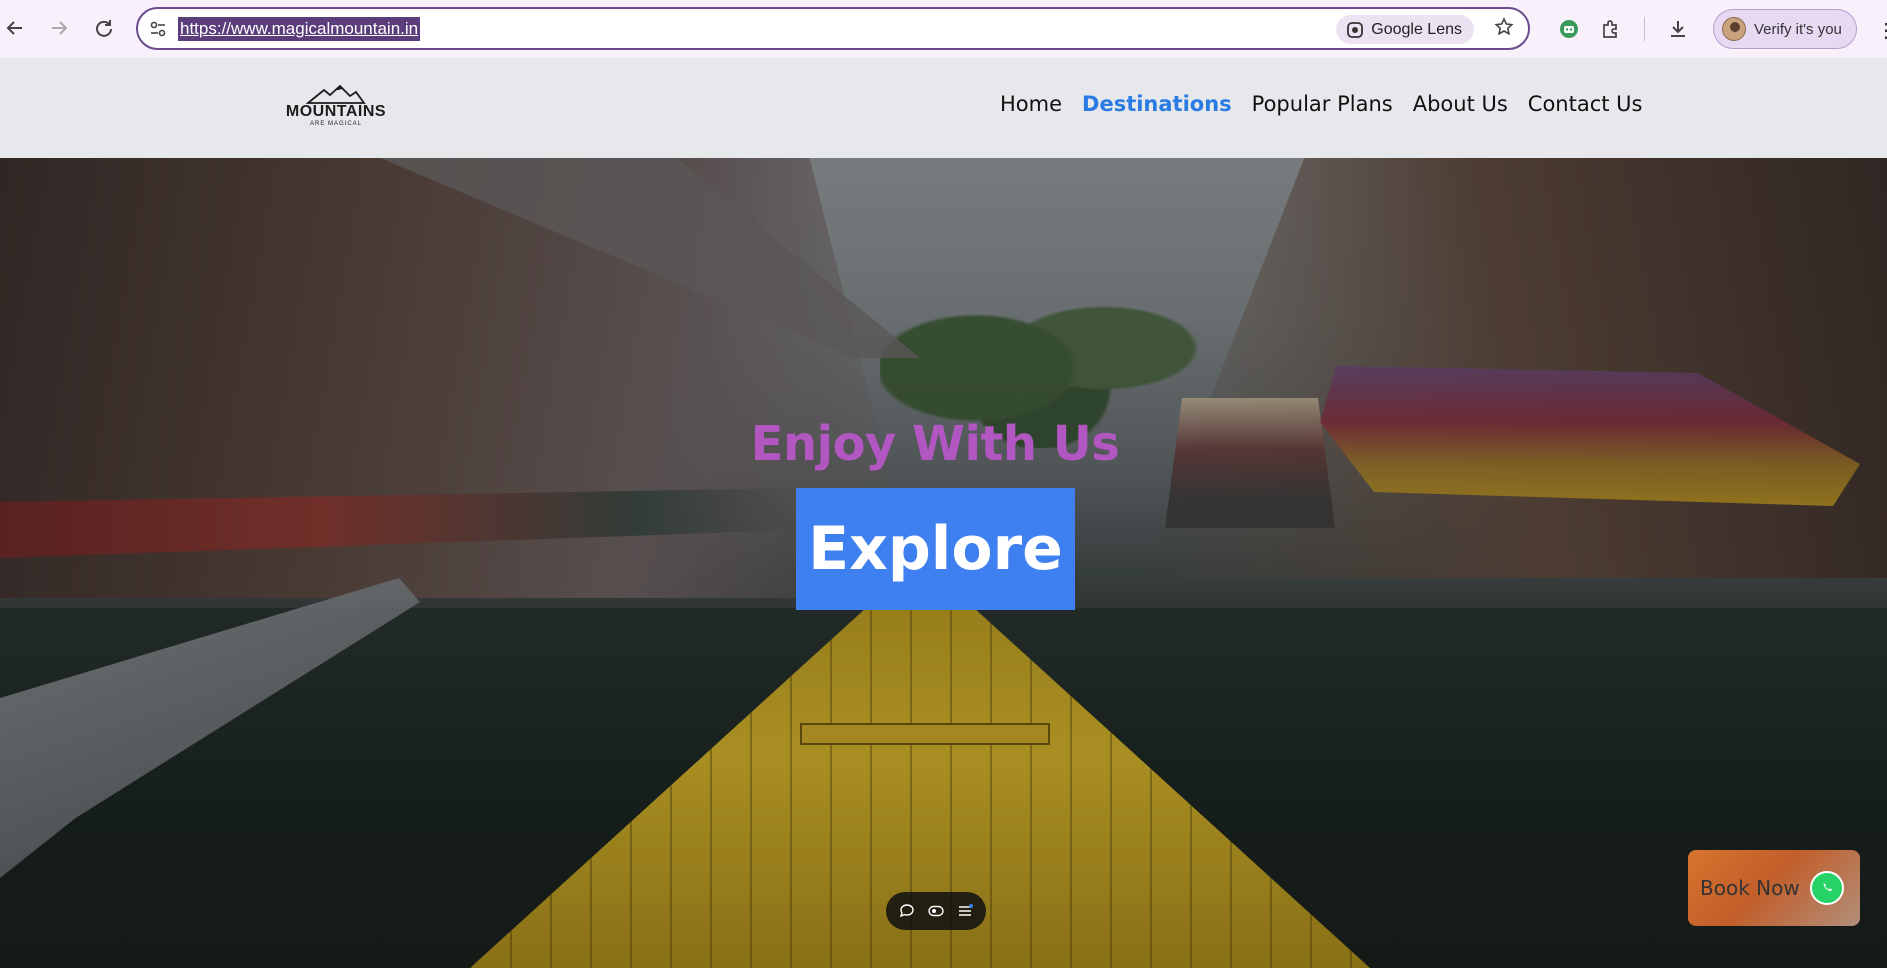  What do you see at coordinates (299, 28) in the screenshot?
I see `url-text: https://www.magicalmountain.in` at bounding box center [299, 28].